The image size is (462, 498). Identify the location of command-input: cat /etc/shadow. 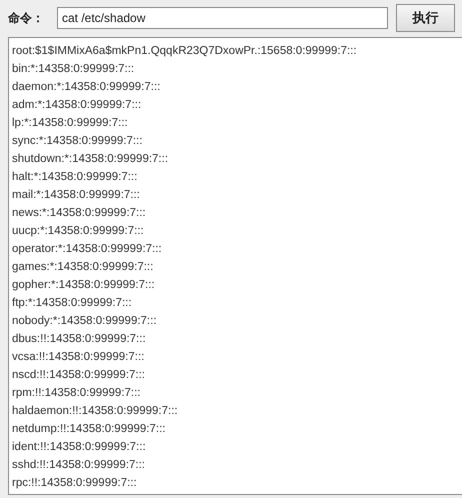
(222, 18).